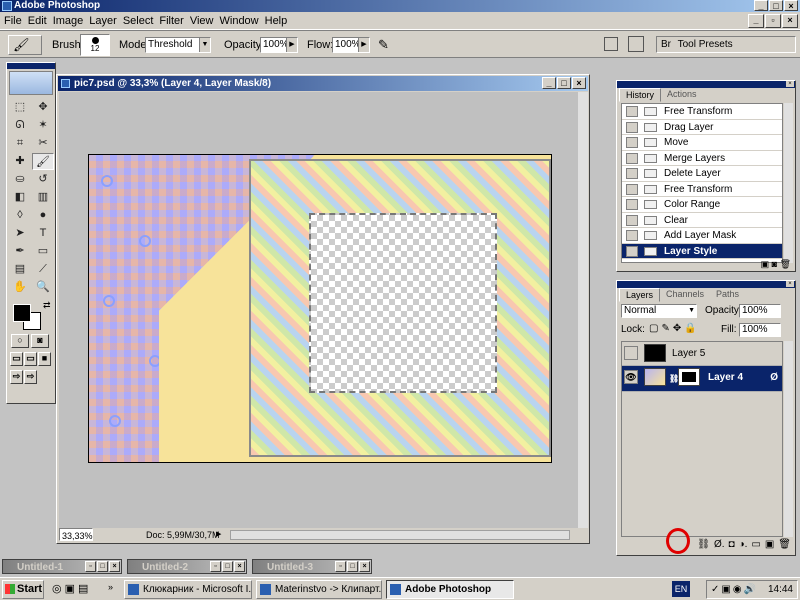 The height and width of the screenshot is (600, 800). Describe the element at coordinates (43, 161) in the screenshot. I see `brush-tool-icon: 🖌` at that location.